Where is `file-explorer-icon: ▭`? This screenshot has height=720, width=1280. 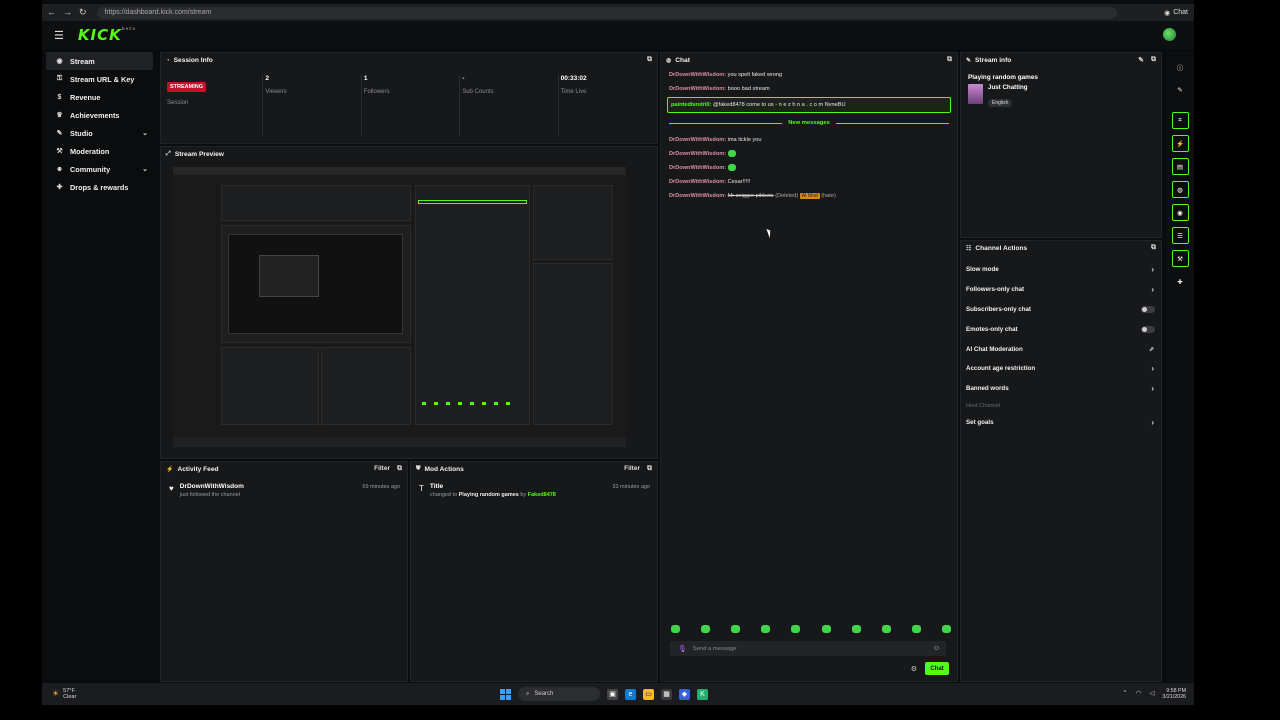
file-explorer-icon: ▭ is located at coordinates (648, 694).